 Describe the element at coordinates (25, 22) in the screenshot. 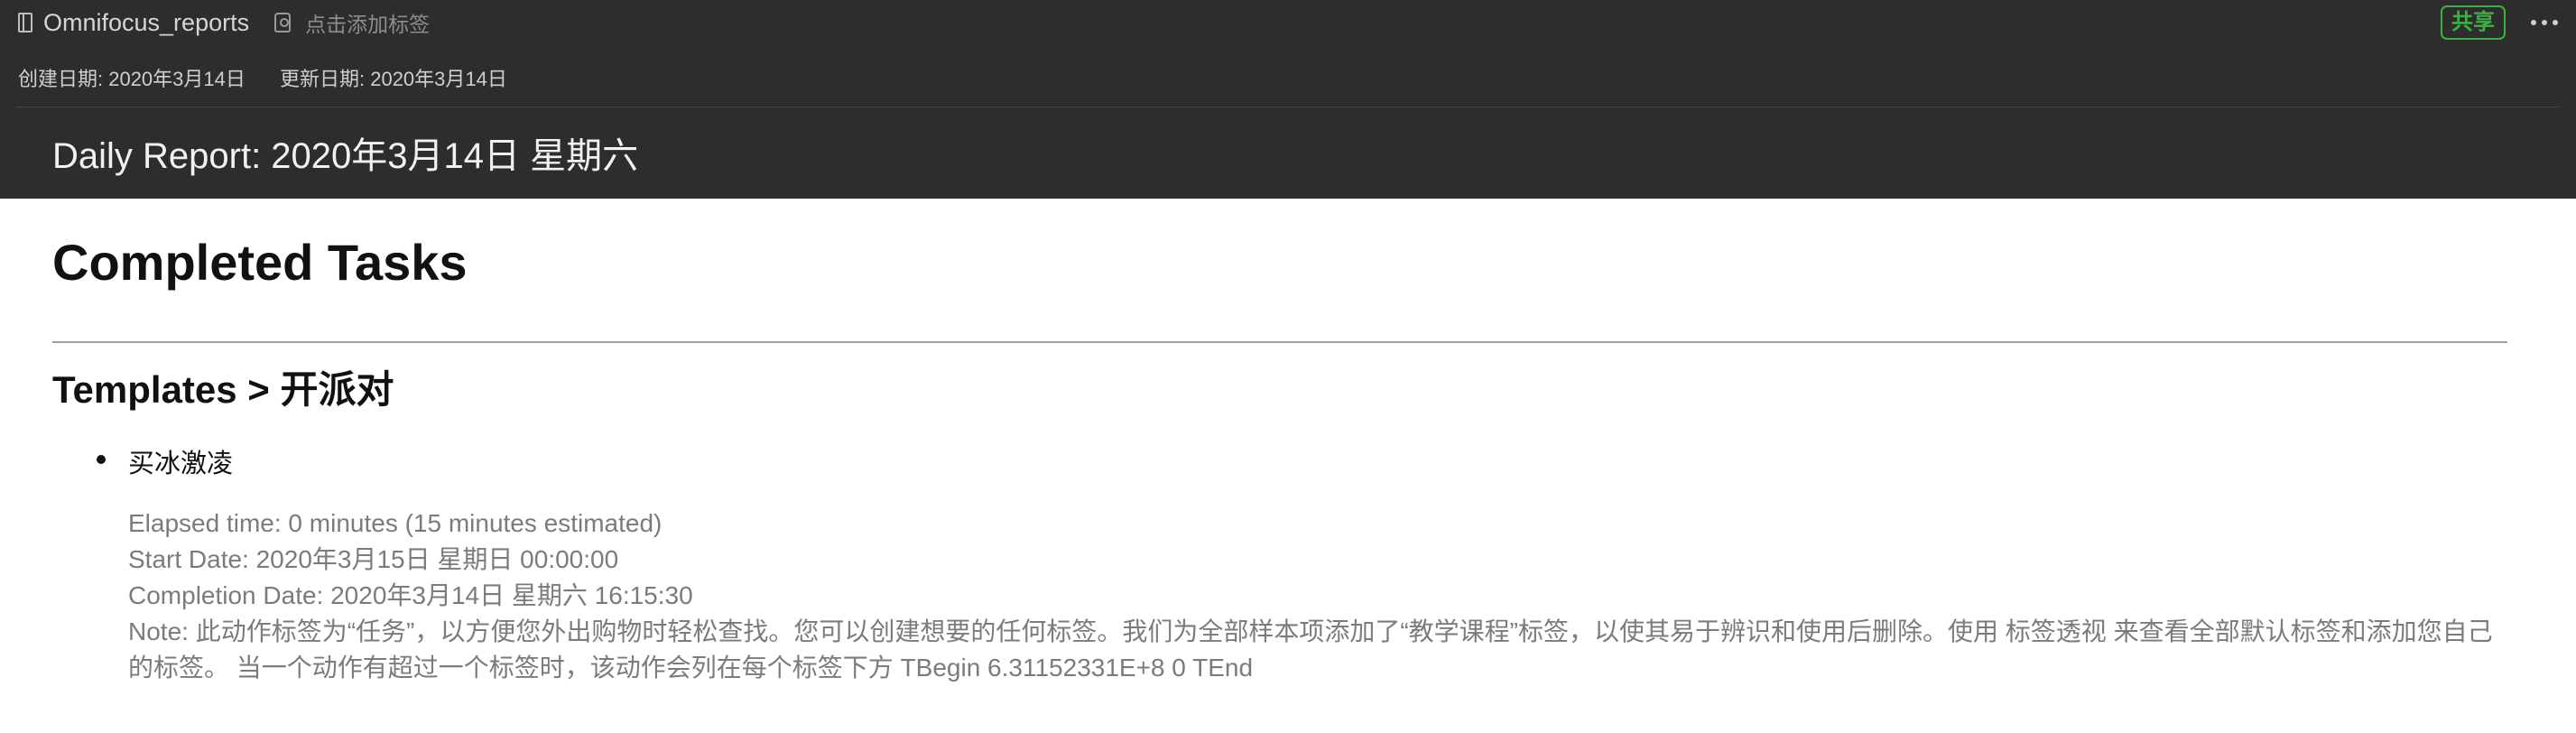

I see `notebook-icon` at that location.